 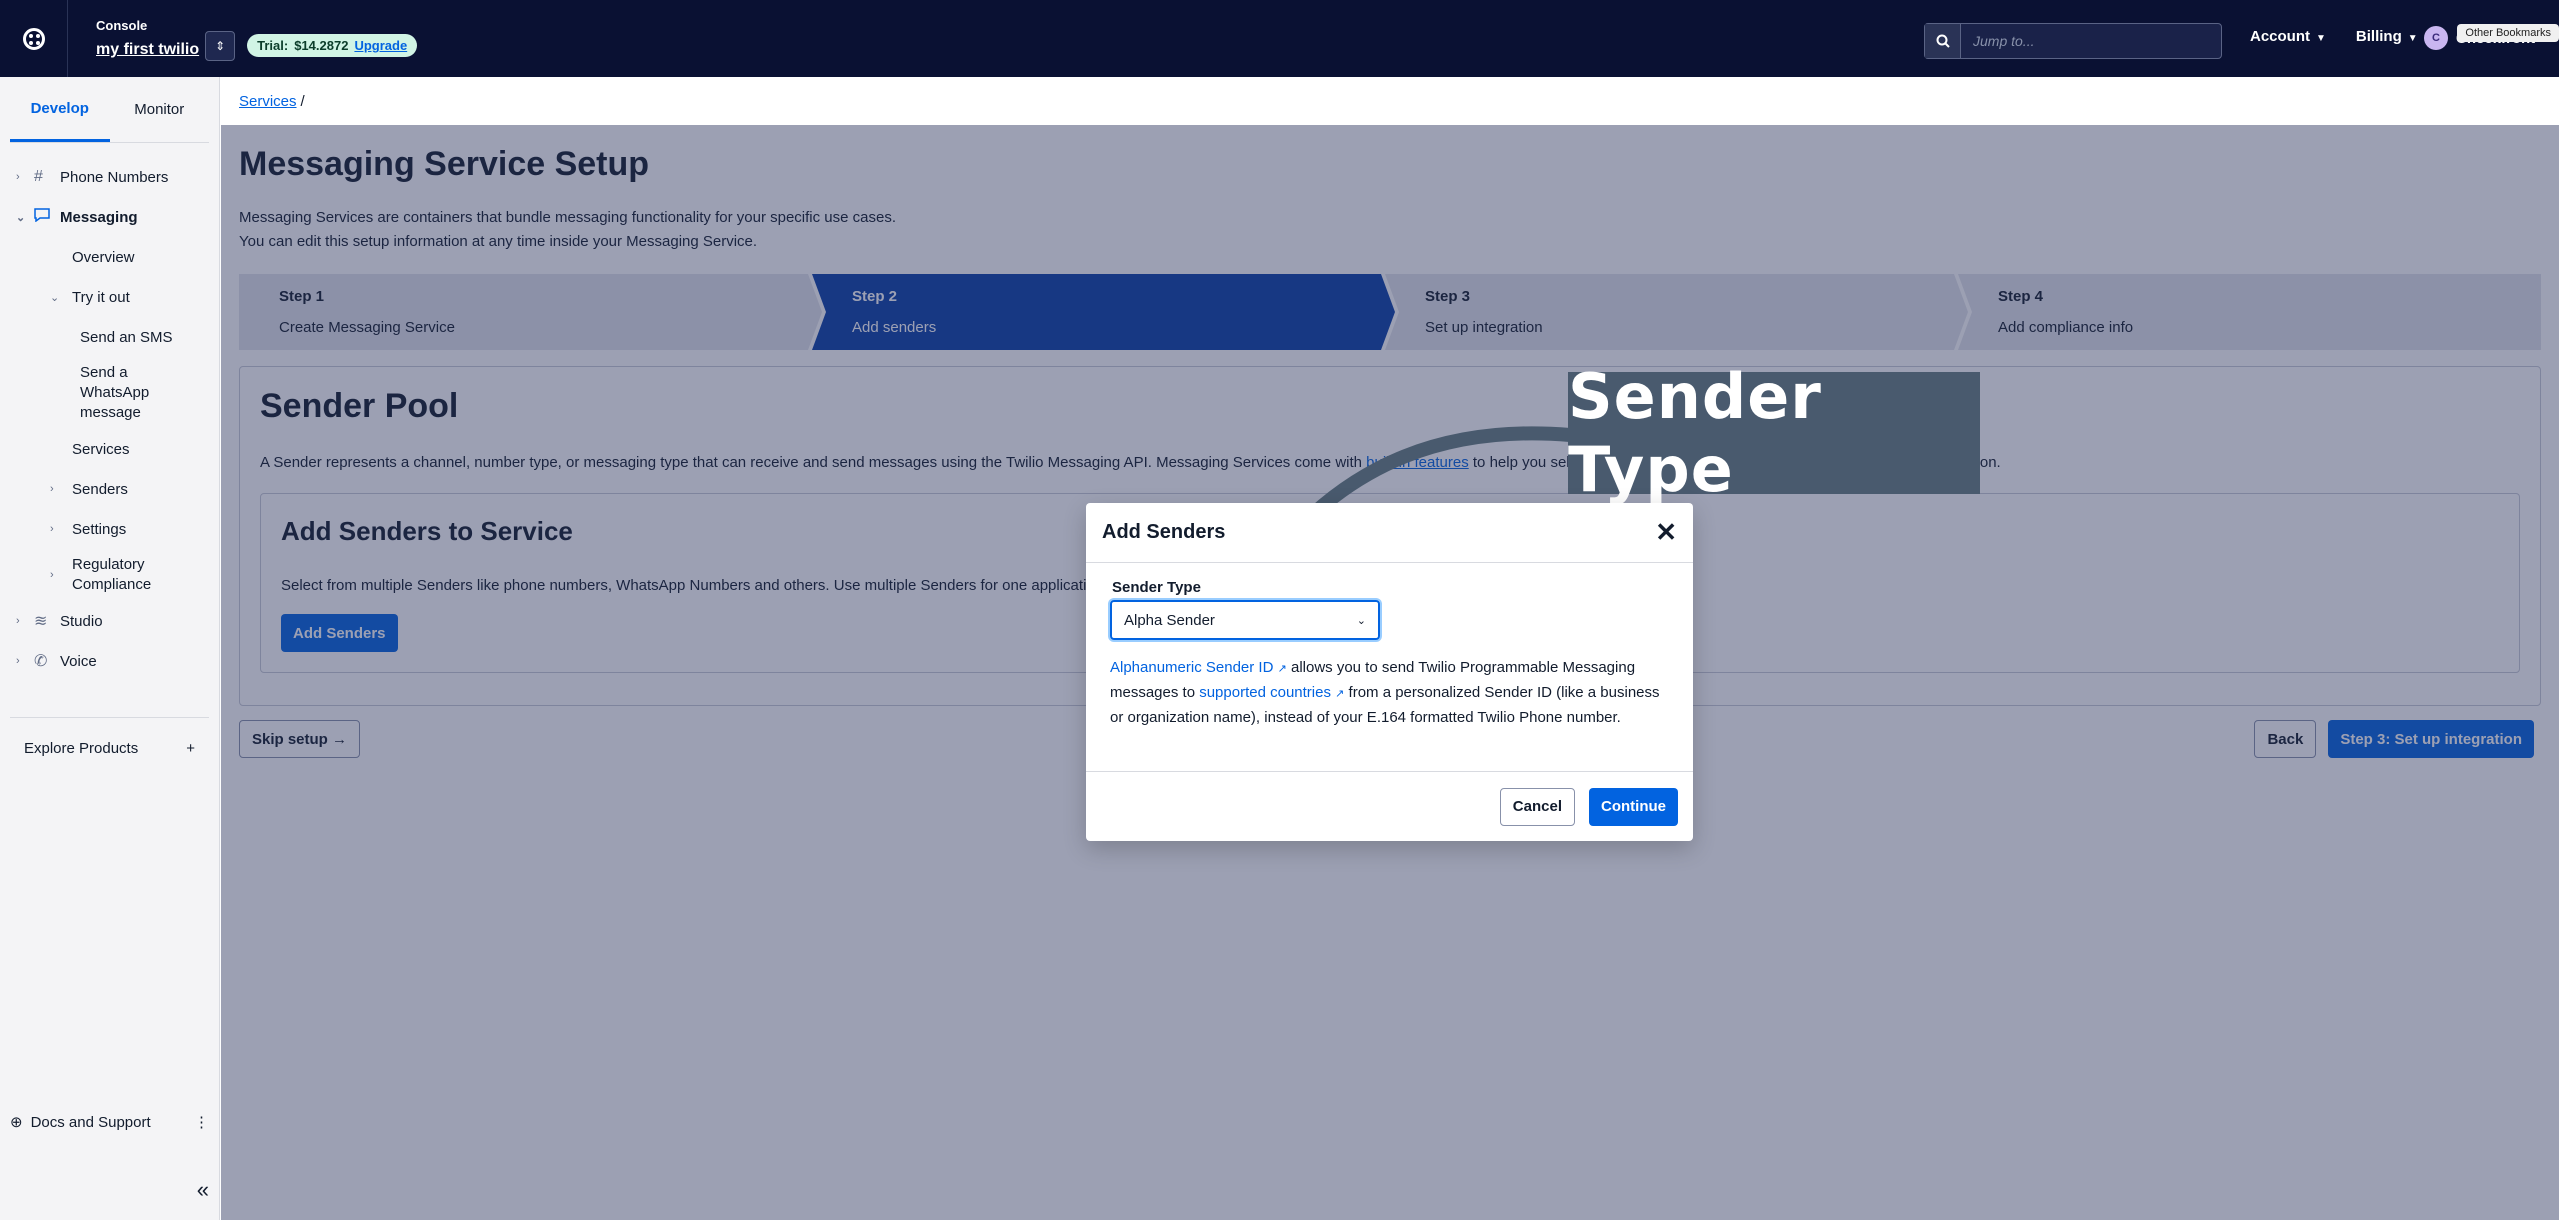 I want to click on twilio-logo-icon, so click(x=34, y=38).